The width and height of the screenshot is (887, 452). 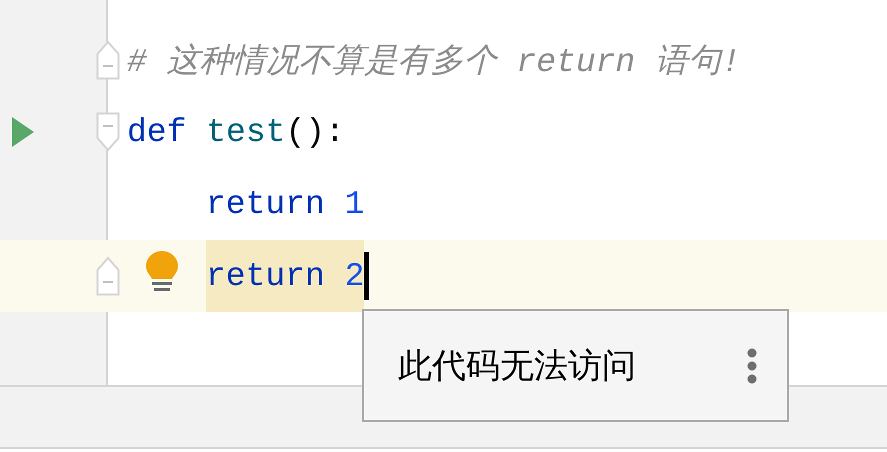 I want to click on number-literal: 1, so click(x=354, y=204).